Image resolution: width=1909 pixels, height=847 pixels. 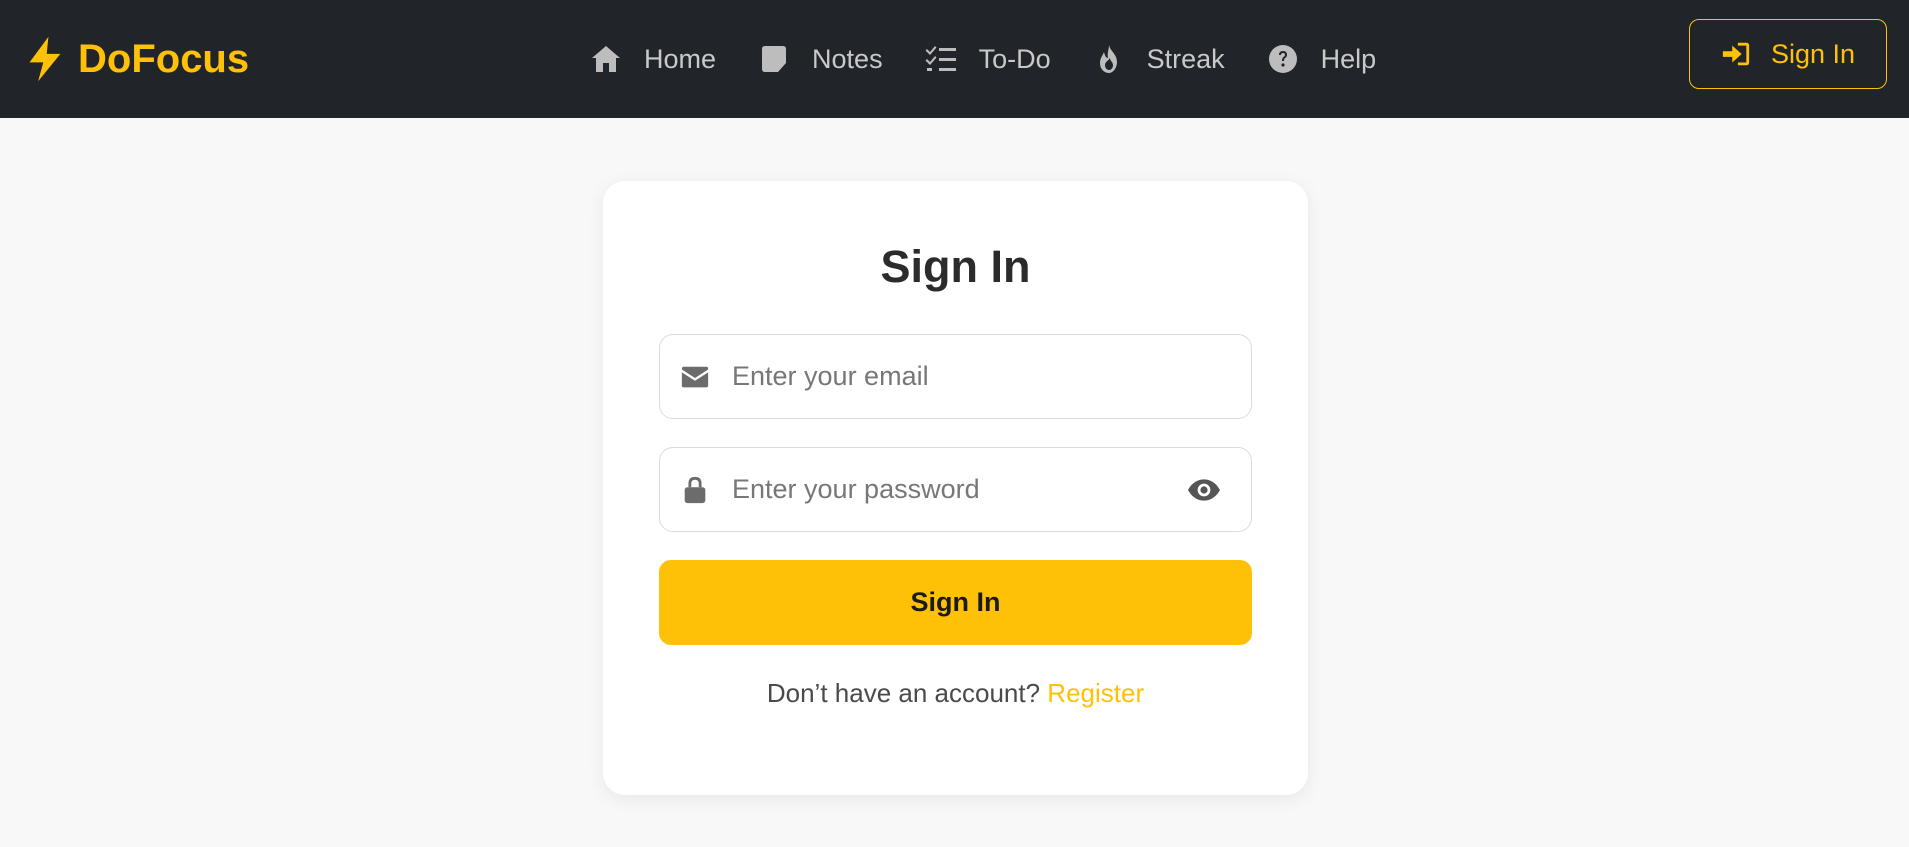 What do you see at coordinates (991, 376) in the screenshot?
I see `email-input` at bounding box center [991, 376].